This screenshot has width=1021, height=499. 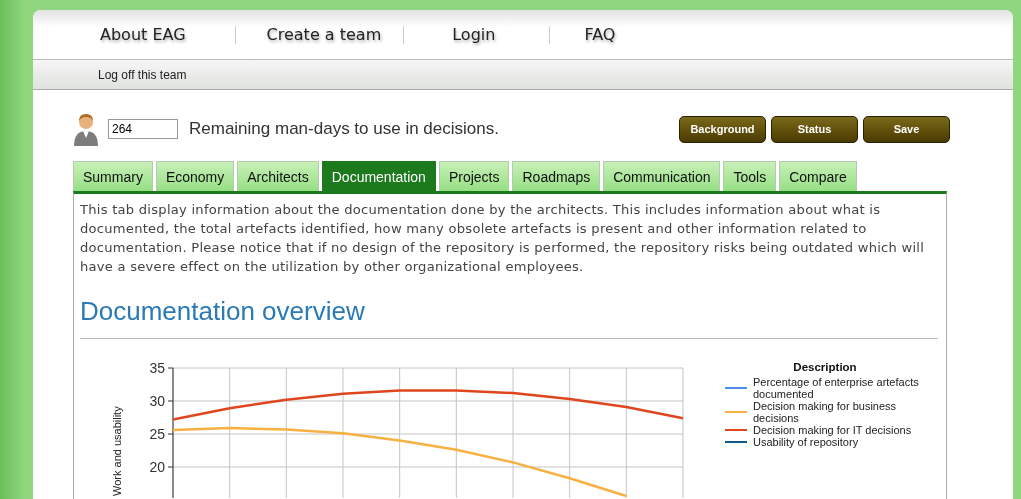 I want to click on tab: Documentation, so click(x=378, y=176).